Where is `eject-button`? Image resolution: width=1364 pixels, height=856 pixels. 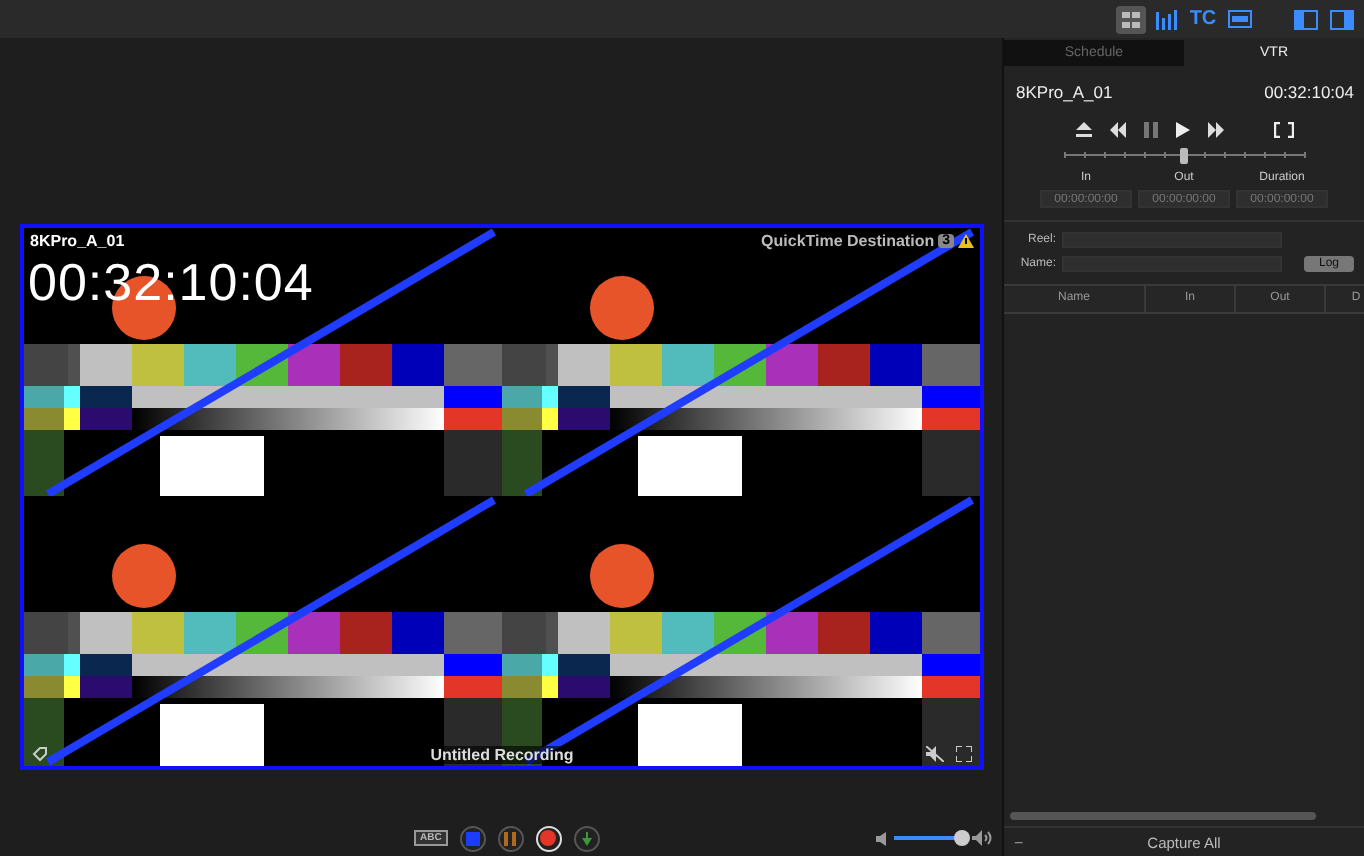 eject-button is located at coordinates (1083, 129).